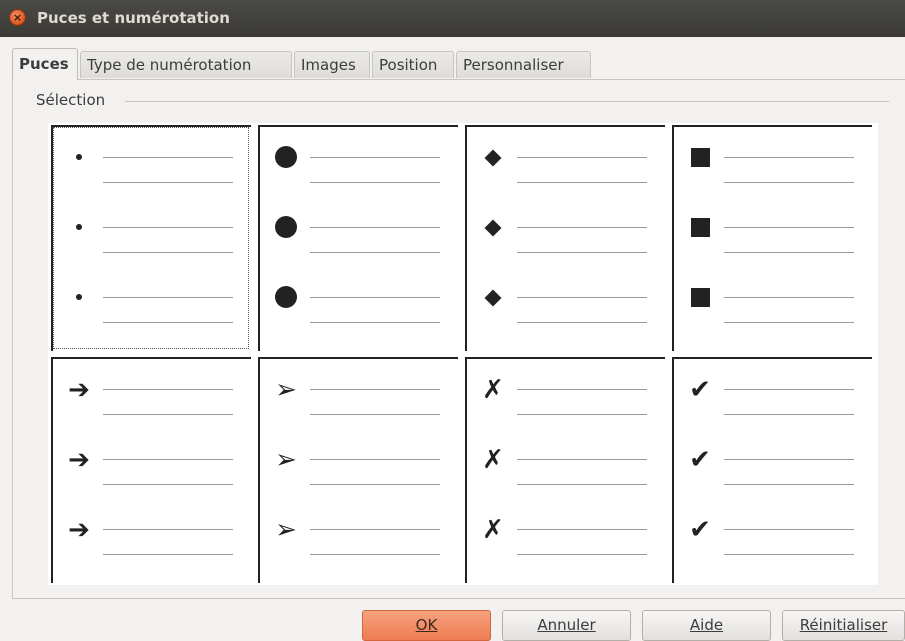  I want to click on cancel-button: Annuler, so click(566, 625).